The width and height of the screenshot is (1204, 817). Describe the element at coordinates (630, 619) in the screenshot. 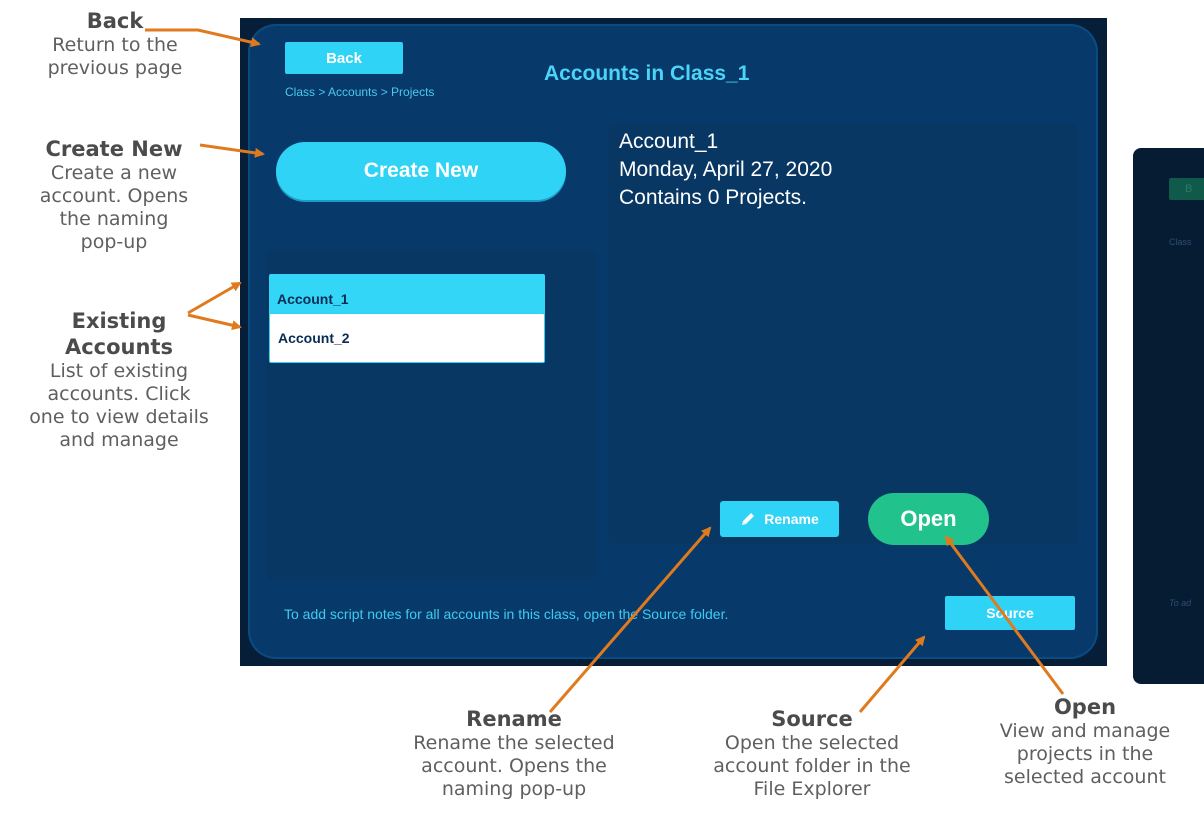

I see `arrow-rename` at that location.